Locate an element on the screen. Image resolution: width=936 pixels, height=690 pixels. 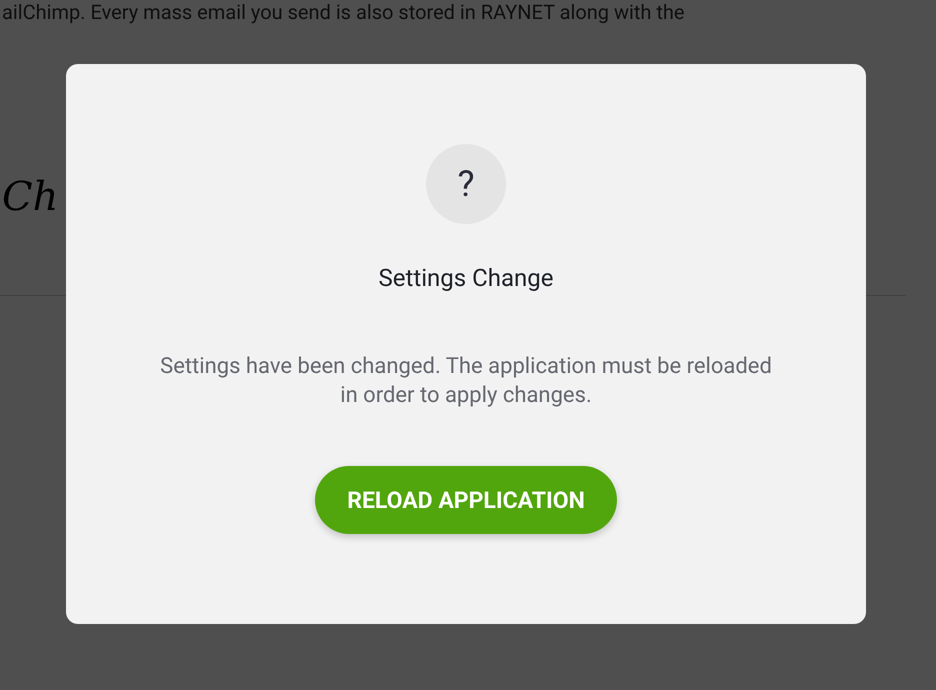
signature: Ch is located at coordinates (30, 197).